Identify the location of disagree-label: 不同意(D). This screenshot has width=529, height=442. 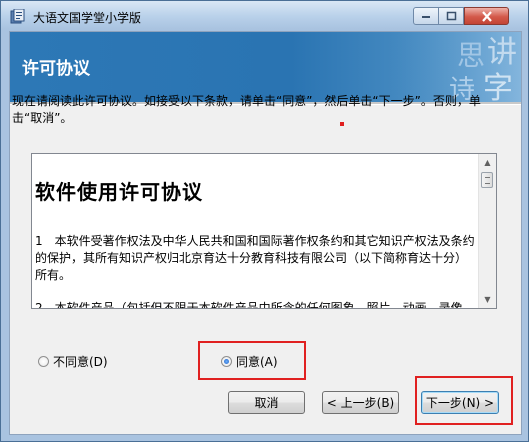
(80, 362).